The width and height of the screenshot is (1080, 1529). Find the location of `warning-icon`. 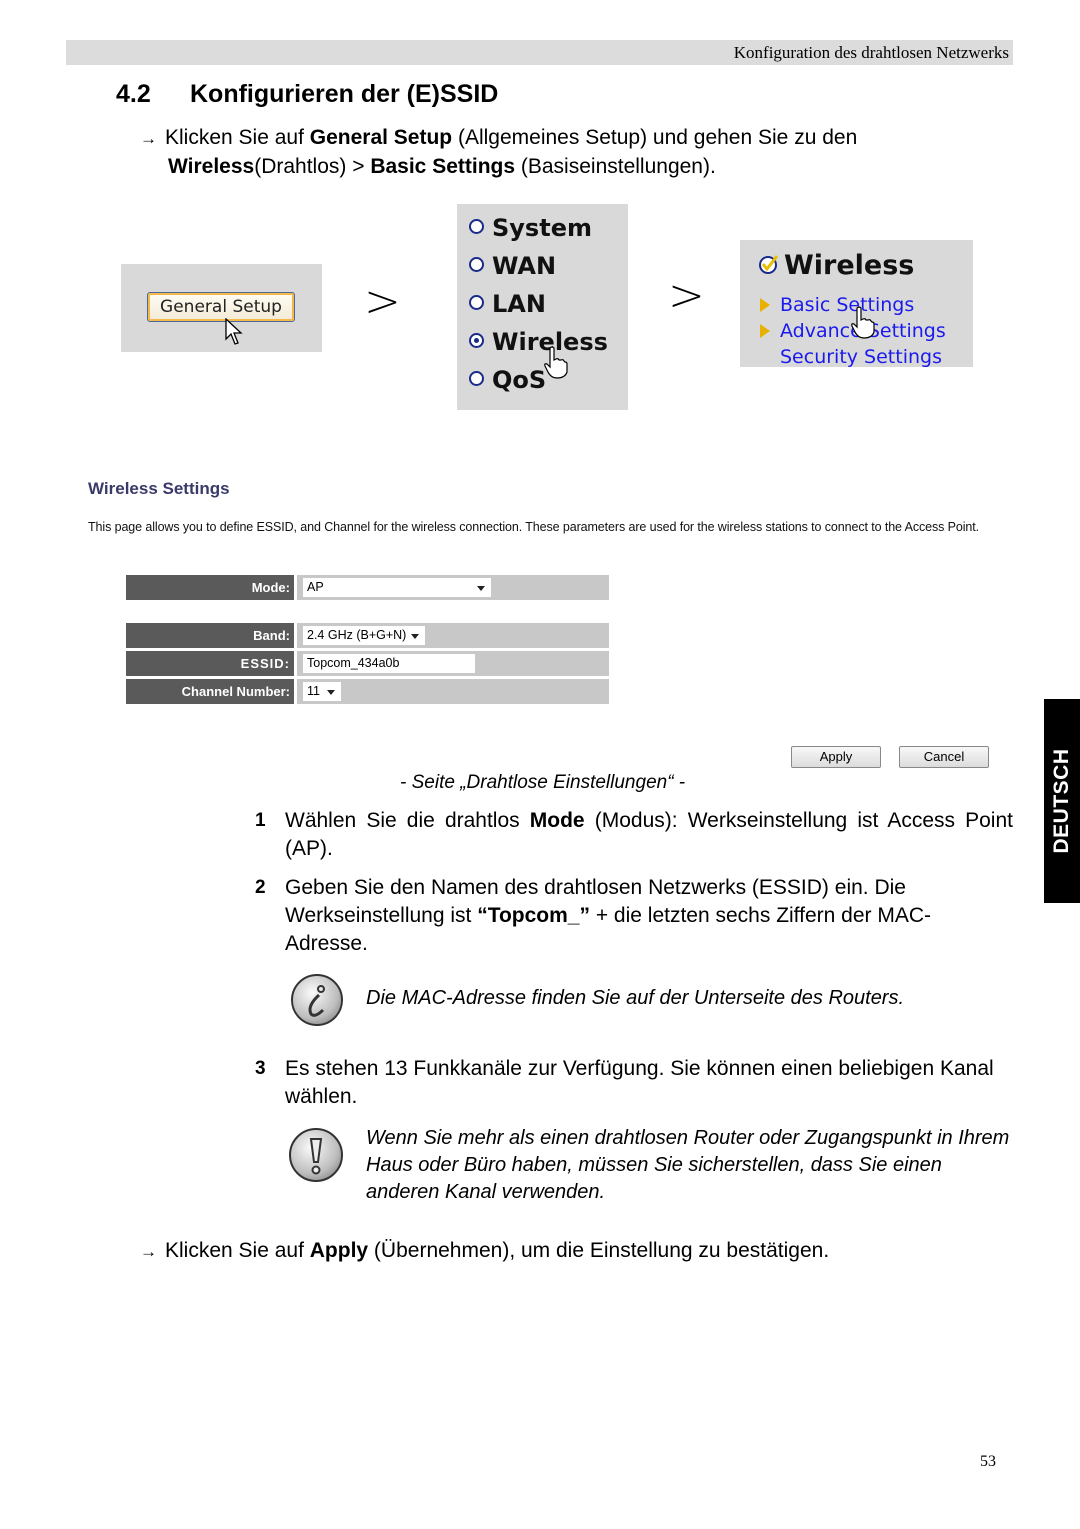

warning-icon is located at coordinates (316, 1155).